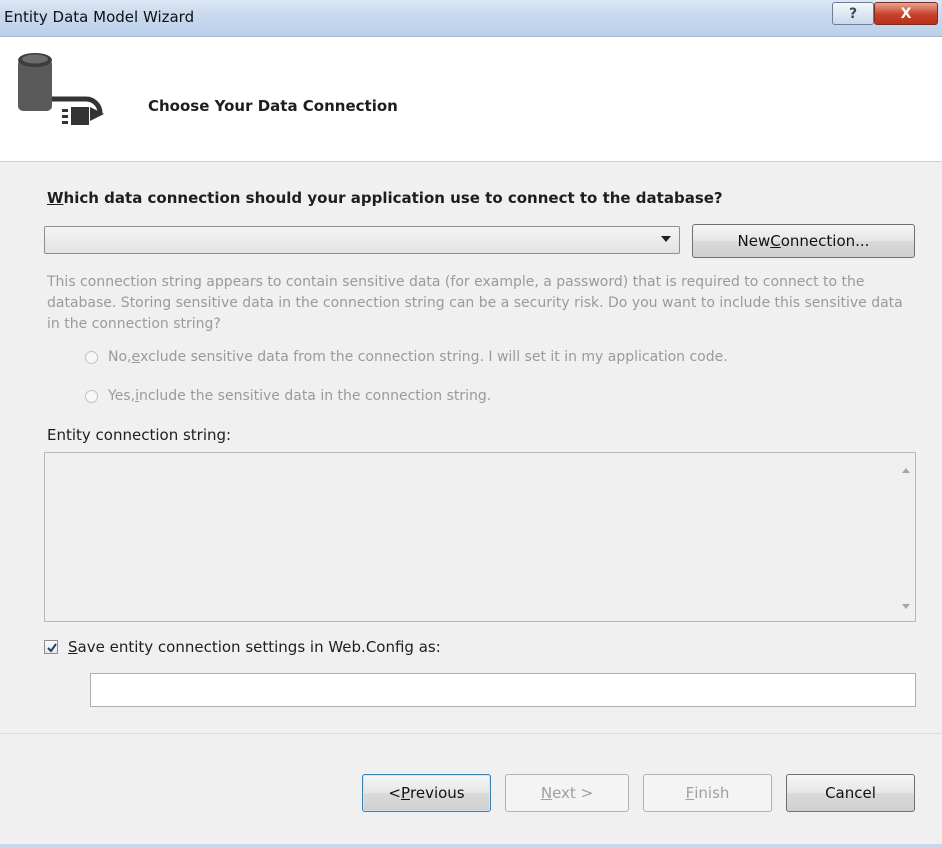 The image size is (942, 847). What do you see at coordinates (666, 239) in the screenshot?
I see `dropdown-arrow-icon` at bounding box center [666, 239].